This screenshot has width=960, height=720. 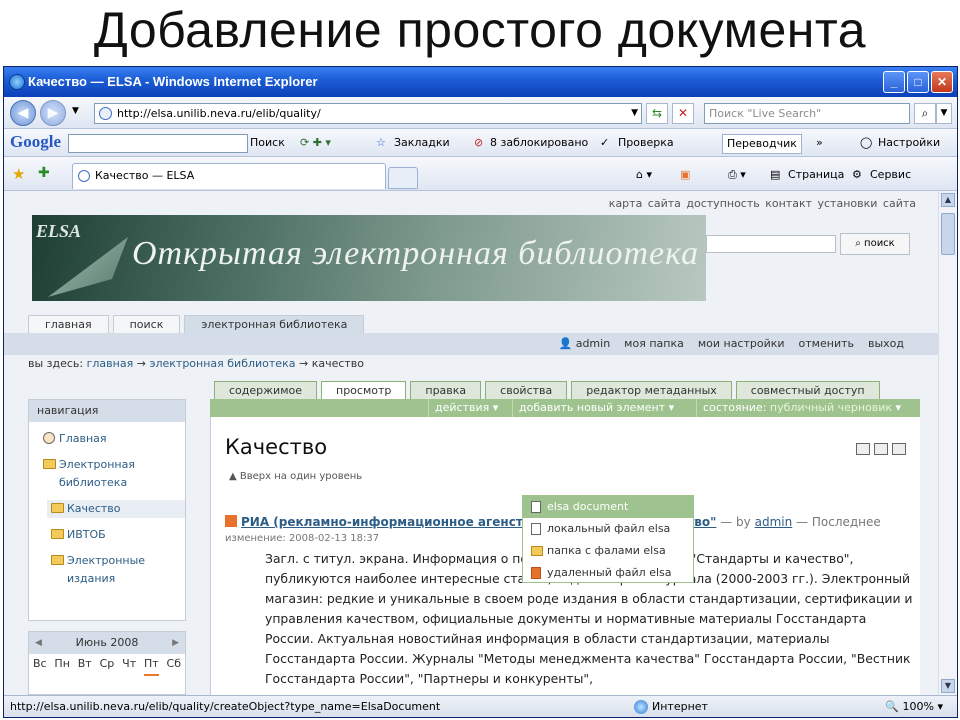 What do you see at coordinates (608, 551) in the screenshot?
I see `menu-item-folder: папка с фалами elsa` at bounding box center [608, 551].